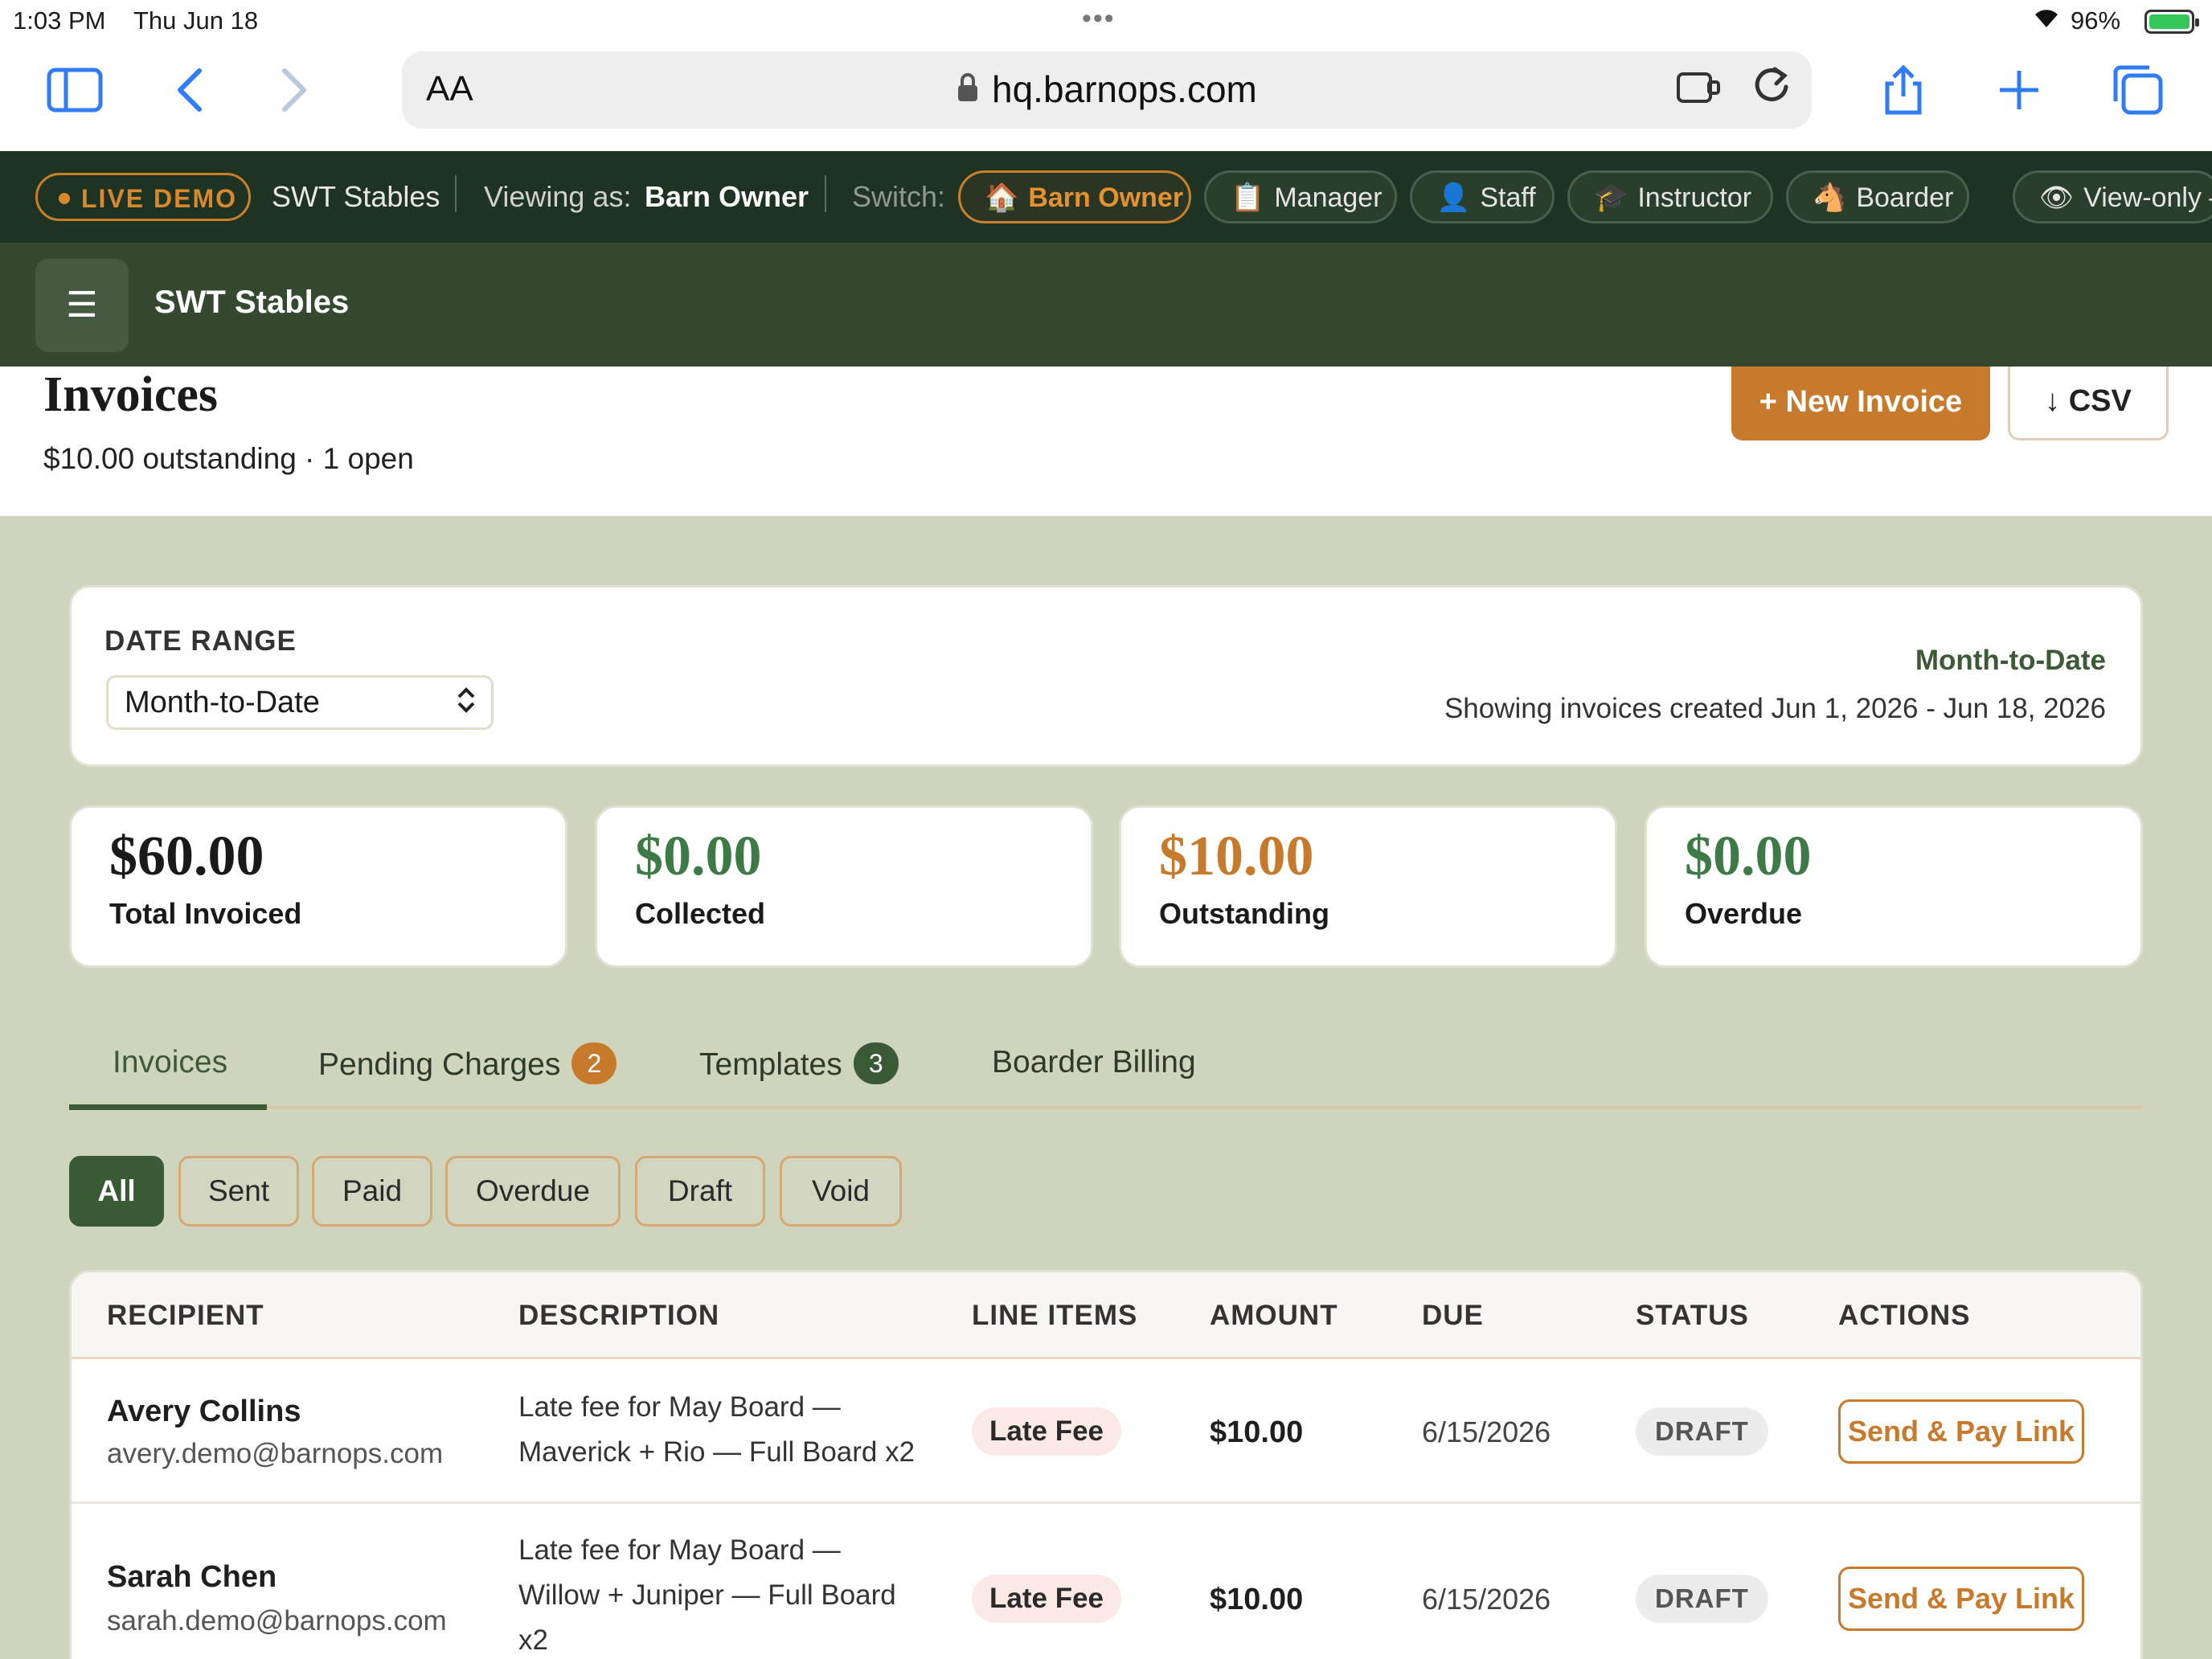 Image resolution: width=2212 pixels, height=1659 pixels. I want to click on col-status: STATUS, so click(1692, 1315).